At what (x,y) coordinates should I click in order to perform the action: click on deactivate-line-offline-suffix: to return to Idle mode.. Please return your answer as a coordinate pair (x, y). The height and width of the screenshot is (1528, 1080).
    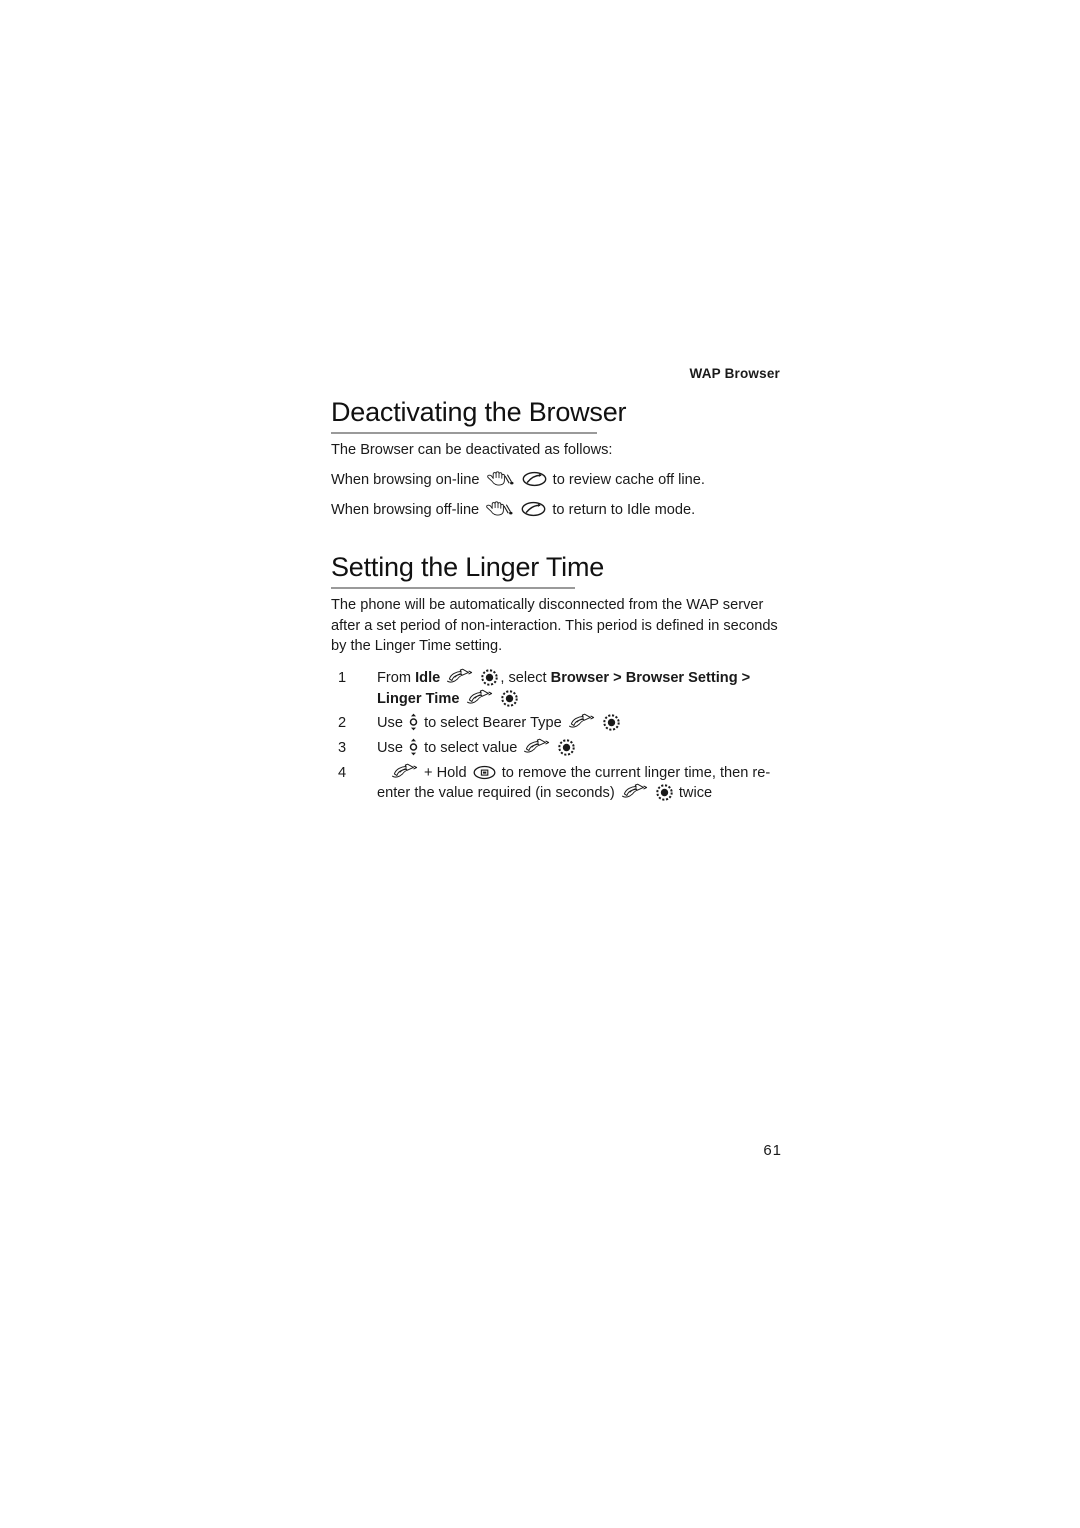
    Looking at the image, I should click on (624, 509).